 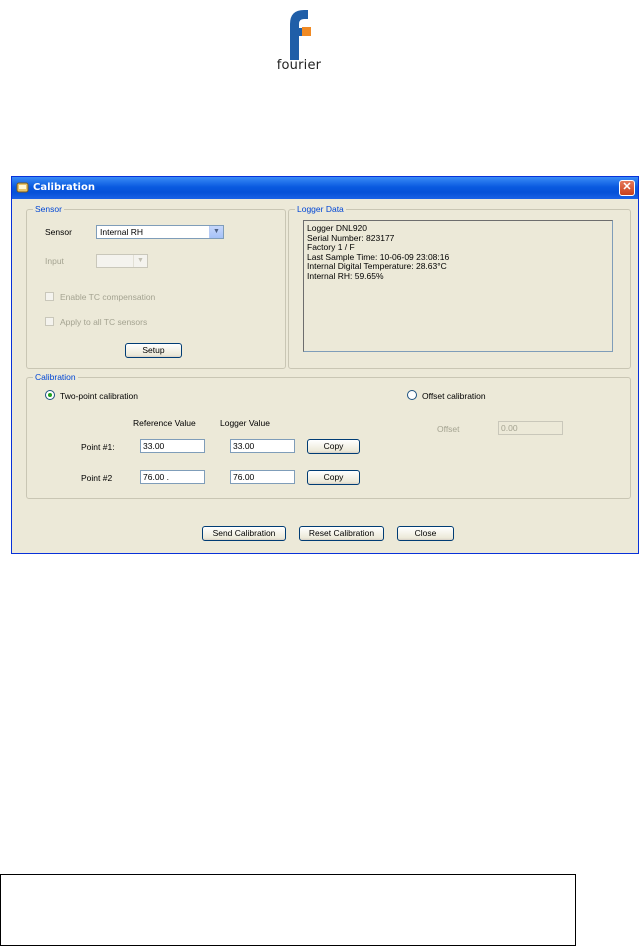 I want to click on logger-value-header: Logger Value, so click(x=245, y=423).